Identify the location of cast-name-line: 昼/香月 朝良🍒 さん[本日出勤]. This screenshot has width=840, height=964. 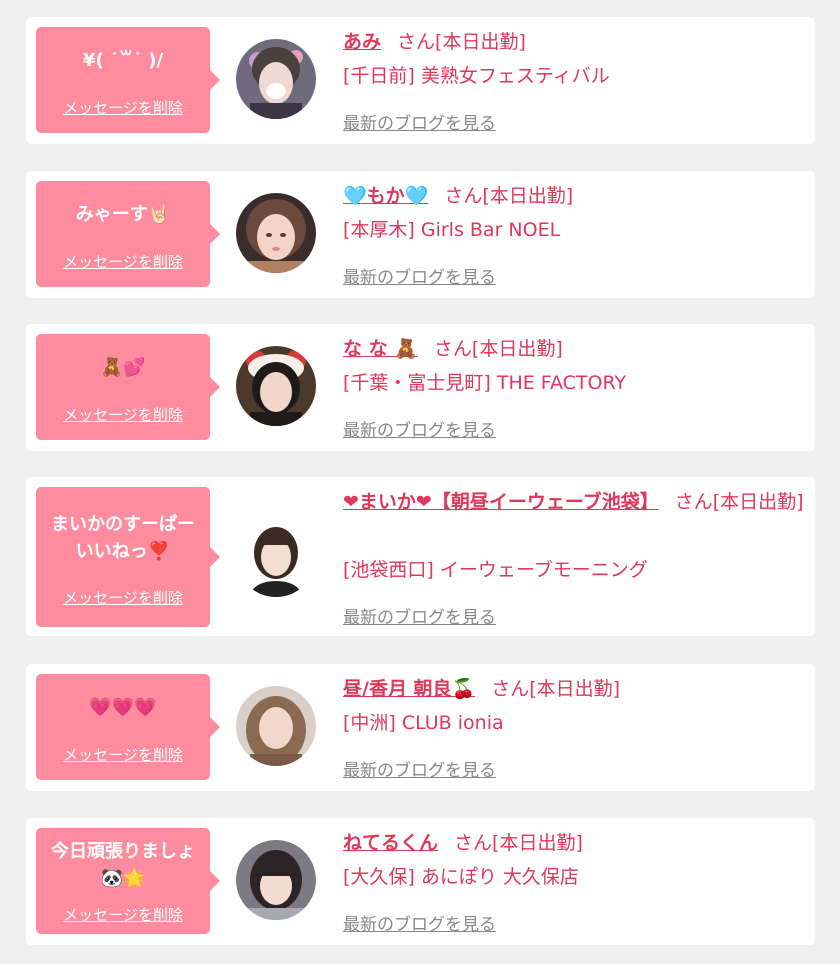
(576, 689).